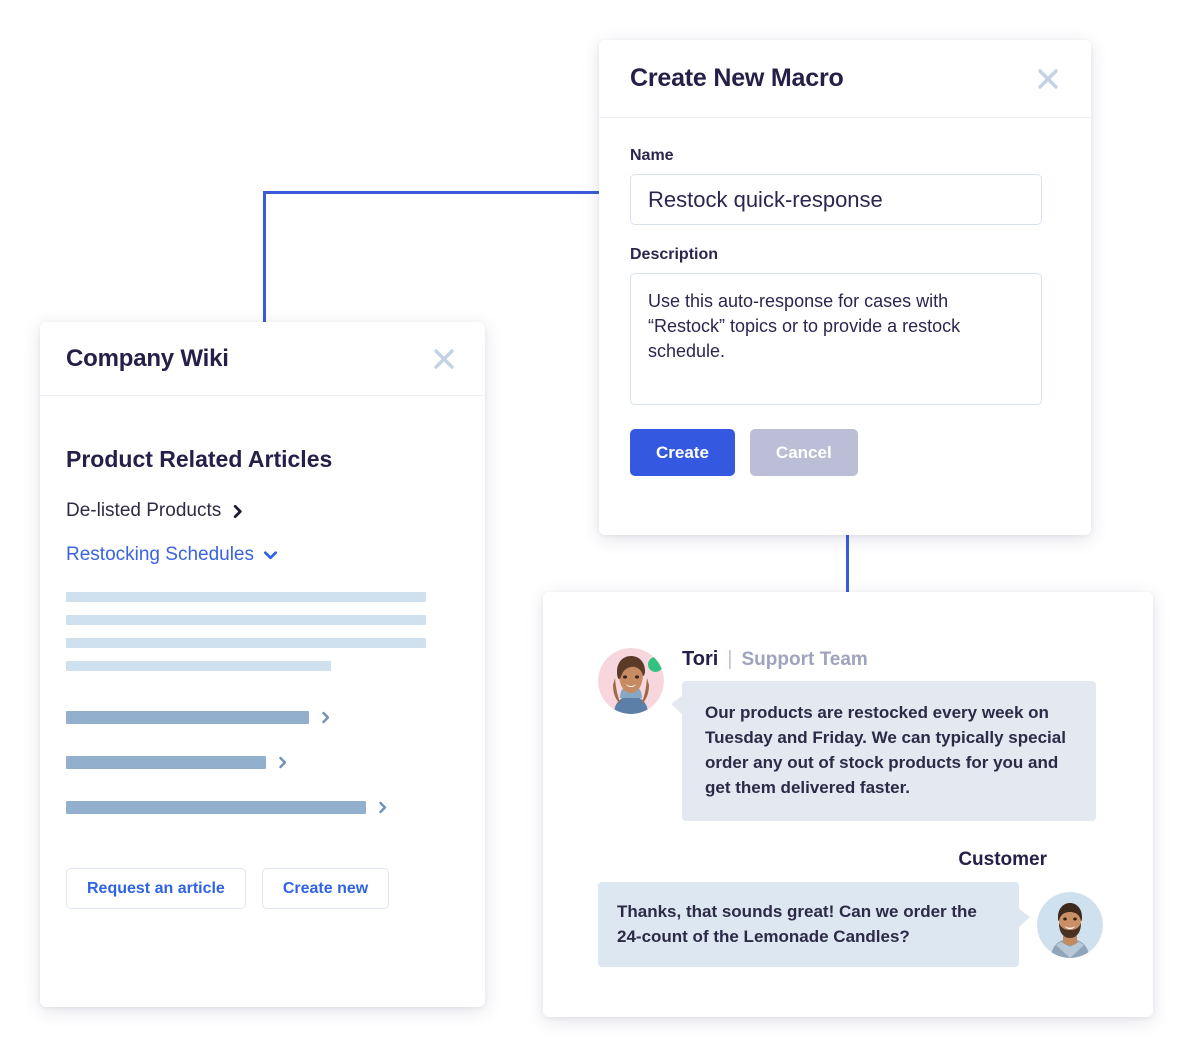 The image size is (1188, 1056). Describe the element at coordinates (1002, 859) in the screenshot. I see `sender-name: Customer` at that location.